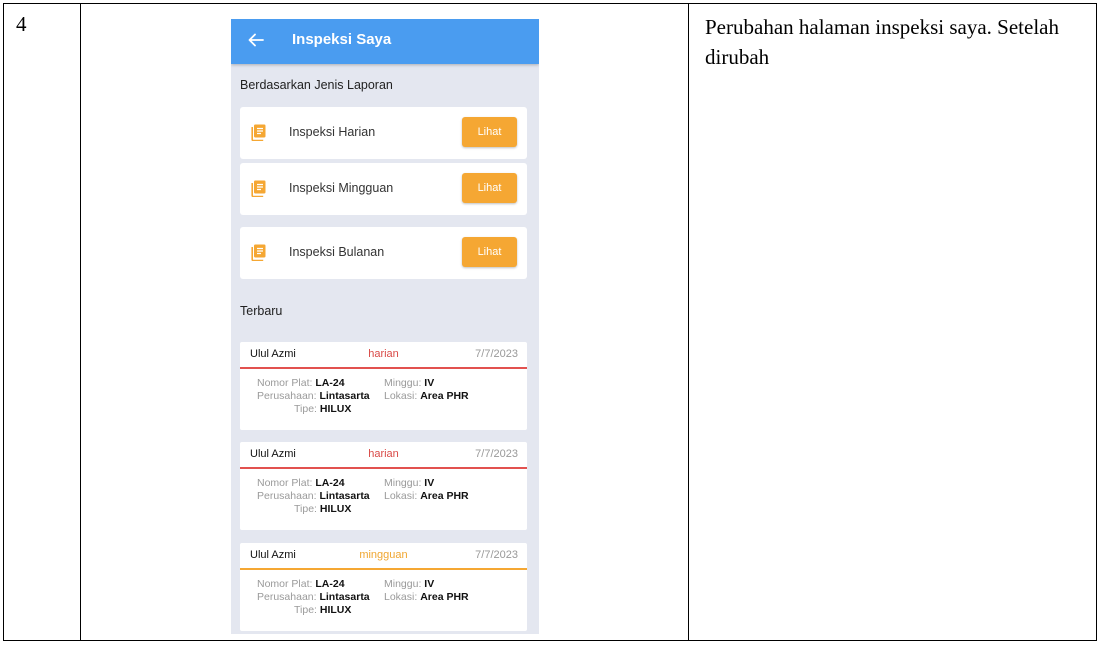 The image size is (1104, 645). What do you see at coordinates (489, 132) in the screenshot?
I see `view-harian-button: Lihat` at bounding box center [489, 132].